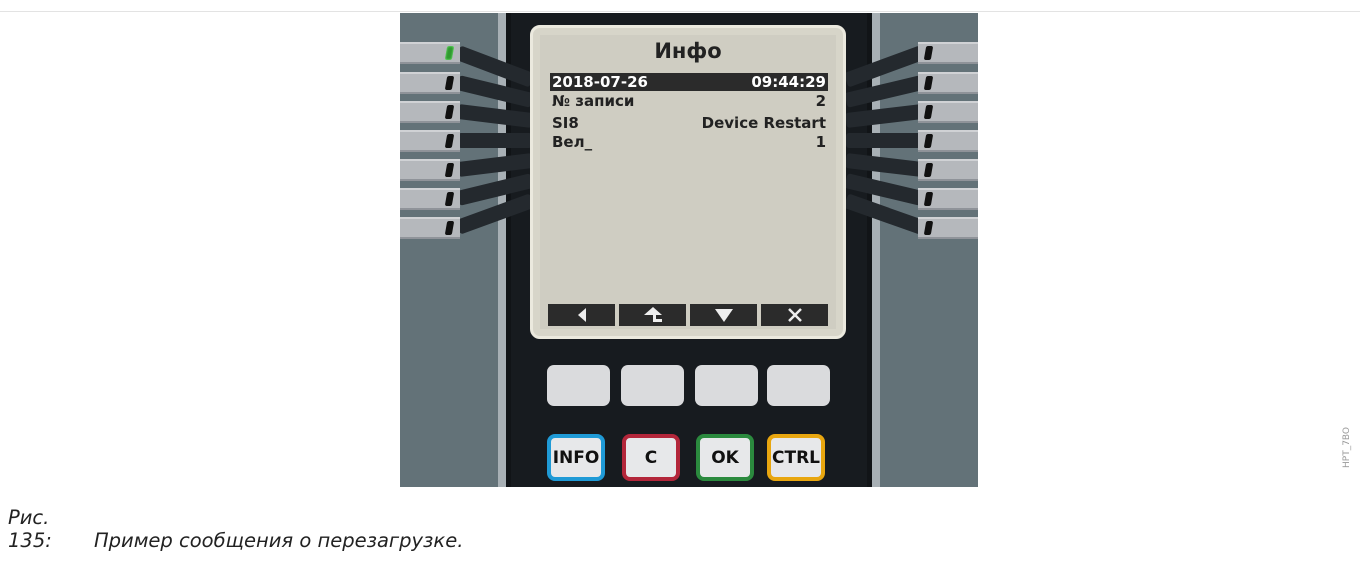 The image size is (1360, 581). What do you see at coordinates (689, 82) in the screenshot?
I see `record-datetime-row: 2018-07-26 09:44:29` at bounding box center [689, 82].